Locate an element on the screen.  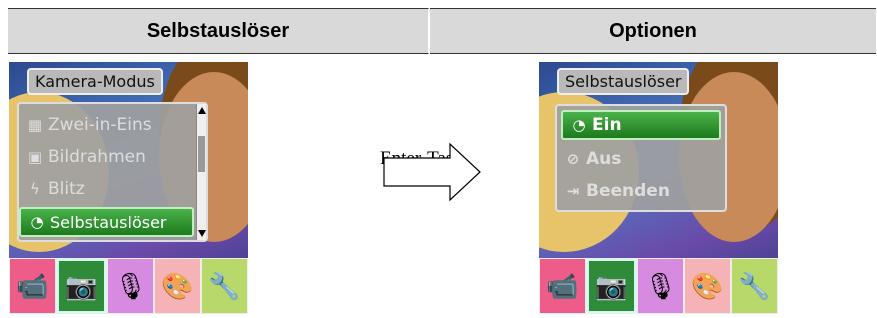
menu-item-two-in-one: ▦ Zwei-in-Eins is located at coordinates (112, 125).